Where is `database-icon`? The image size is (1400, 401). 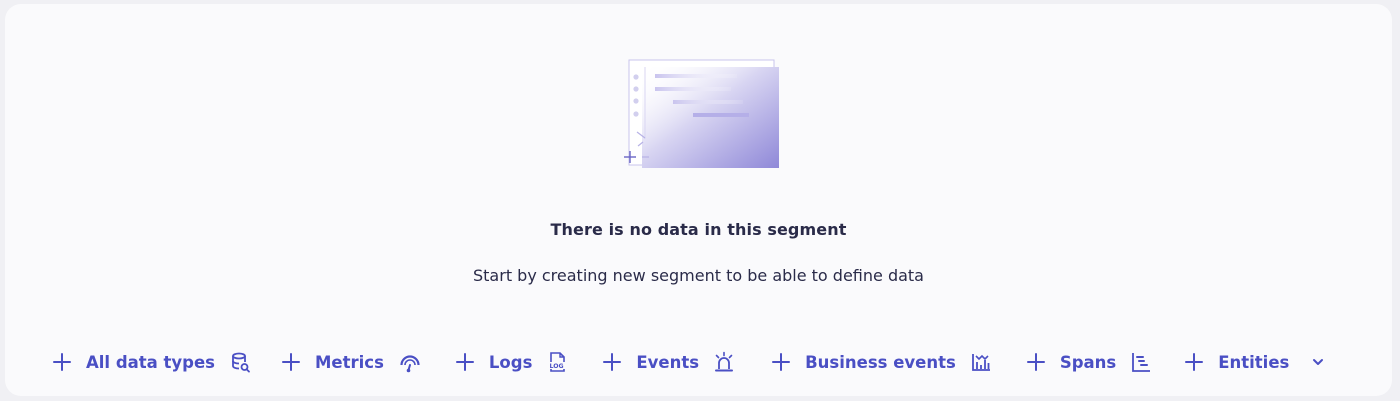
database-icon is located at coordinates (241, 362).